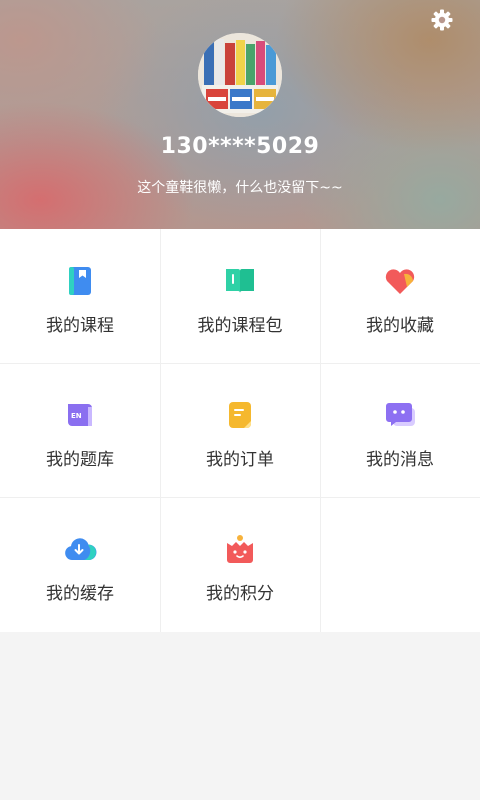 The width and height of the screenshot is (480, 800). Describe the element at coordinates (240, 460) in the screenshot. I see `menu-item-label: 我的订单` at that location.